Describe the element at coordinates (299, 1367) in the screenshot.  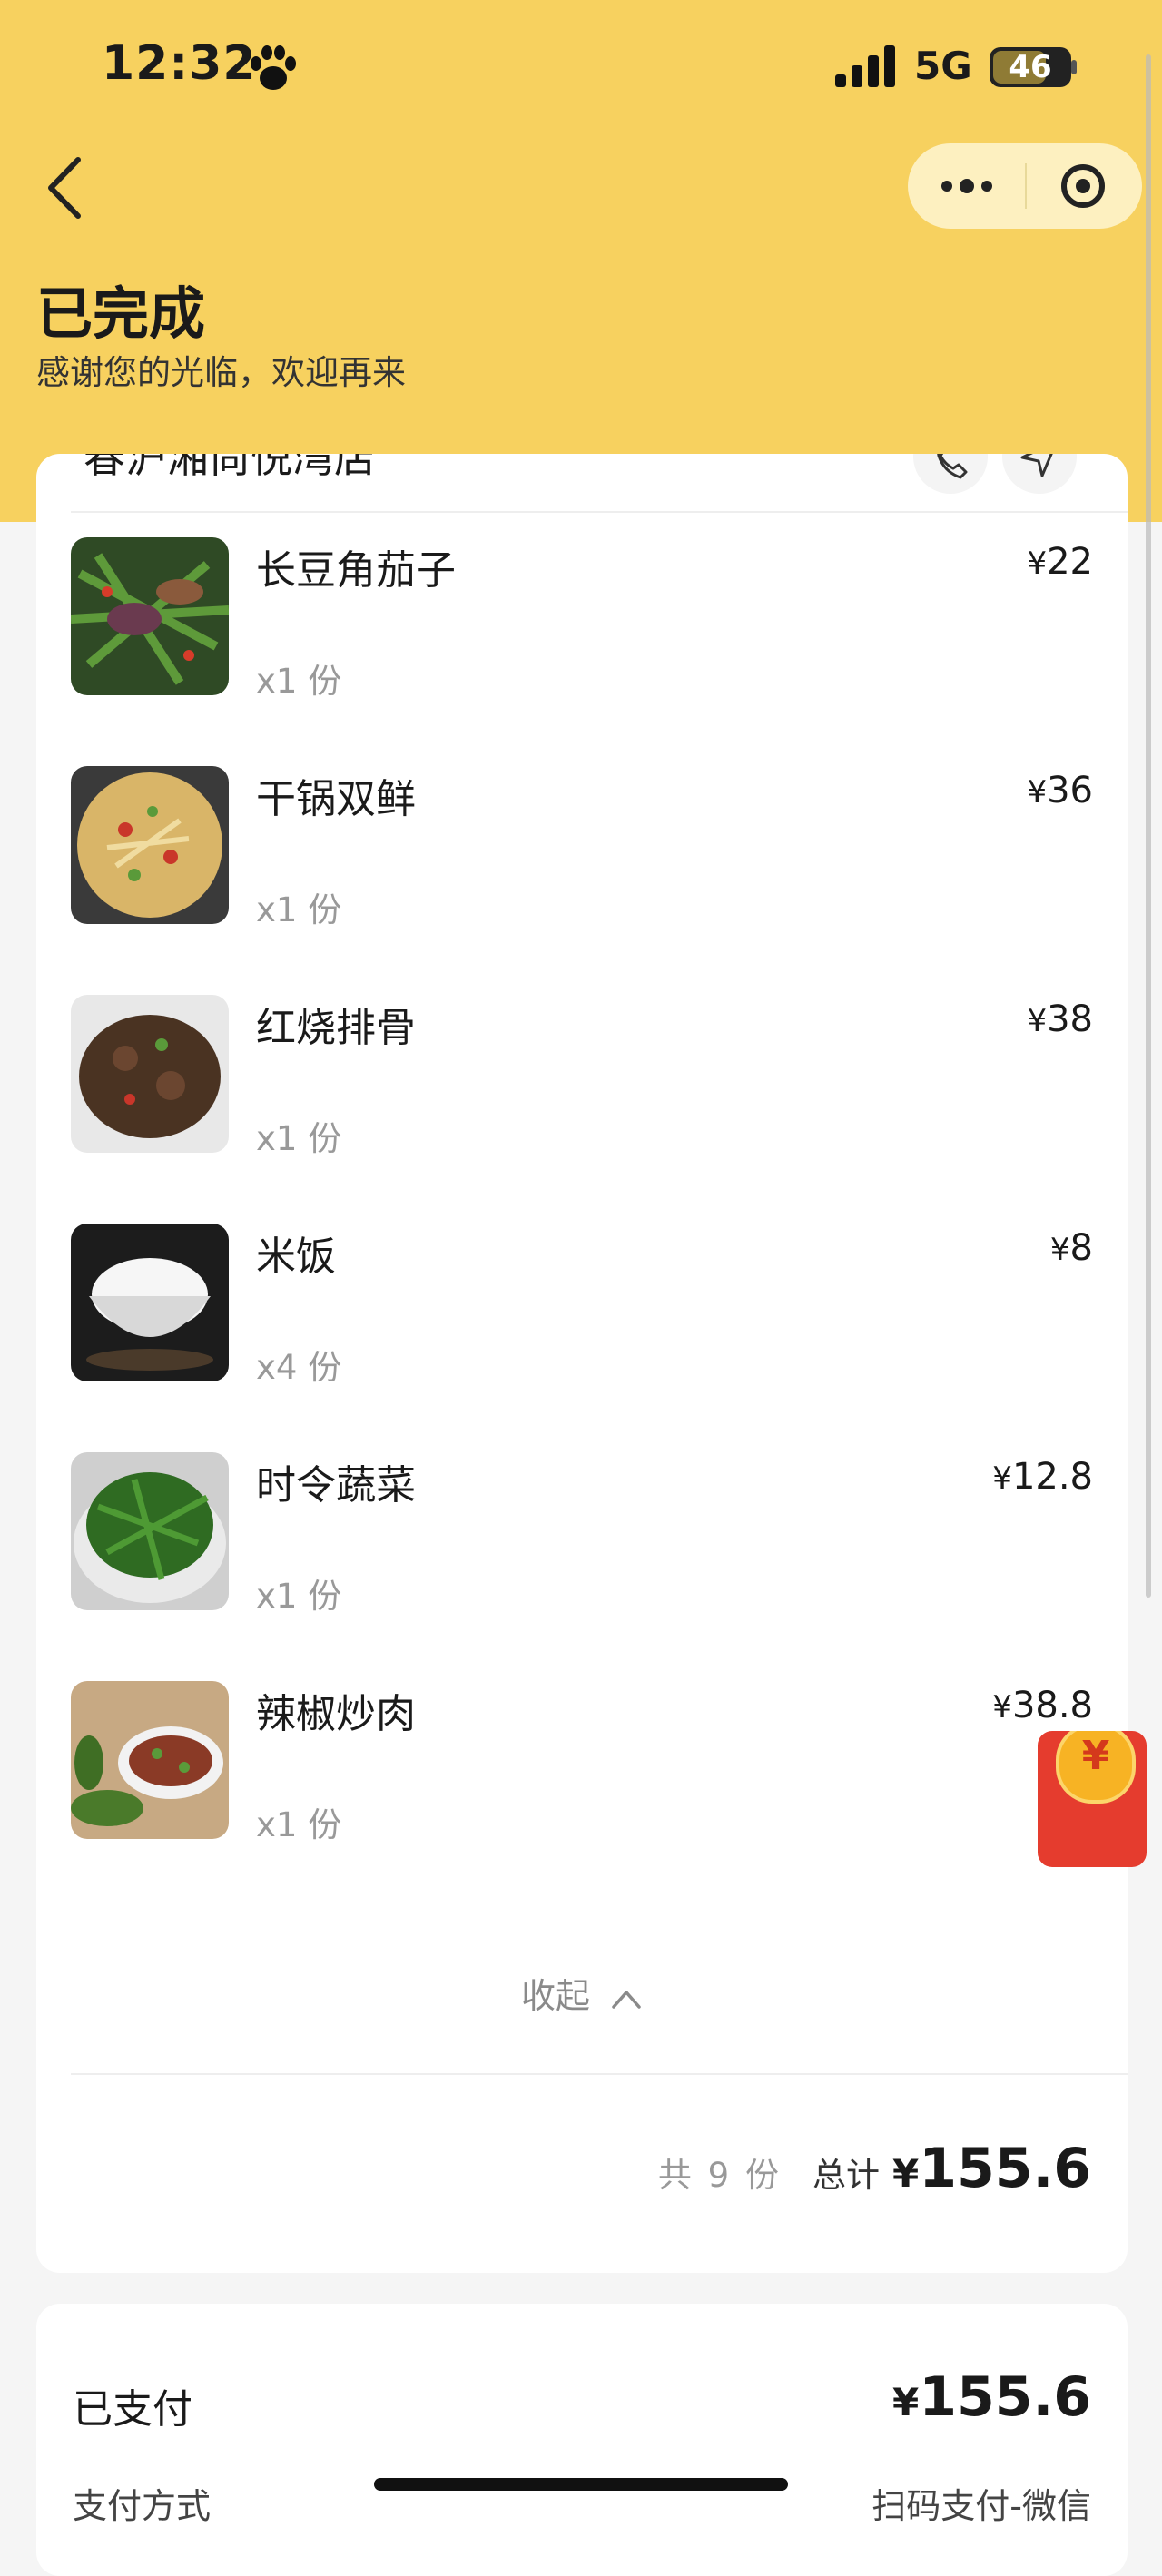
I see `item-quantity: x4 份` at that location.